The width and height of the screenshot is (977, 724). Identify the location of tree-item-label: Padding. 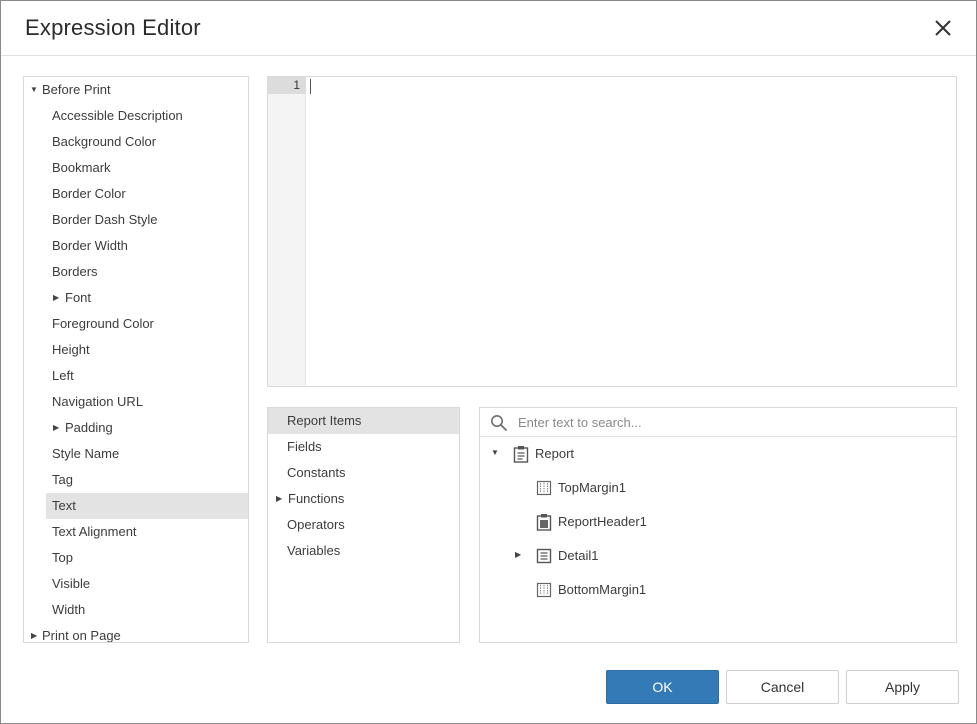
(89, 427).